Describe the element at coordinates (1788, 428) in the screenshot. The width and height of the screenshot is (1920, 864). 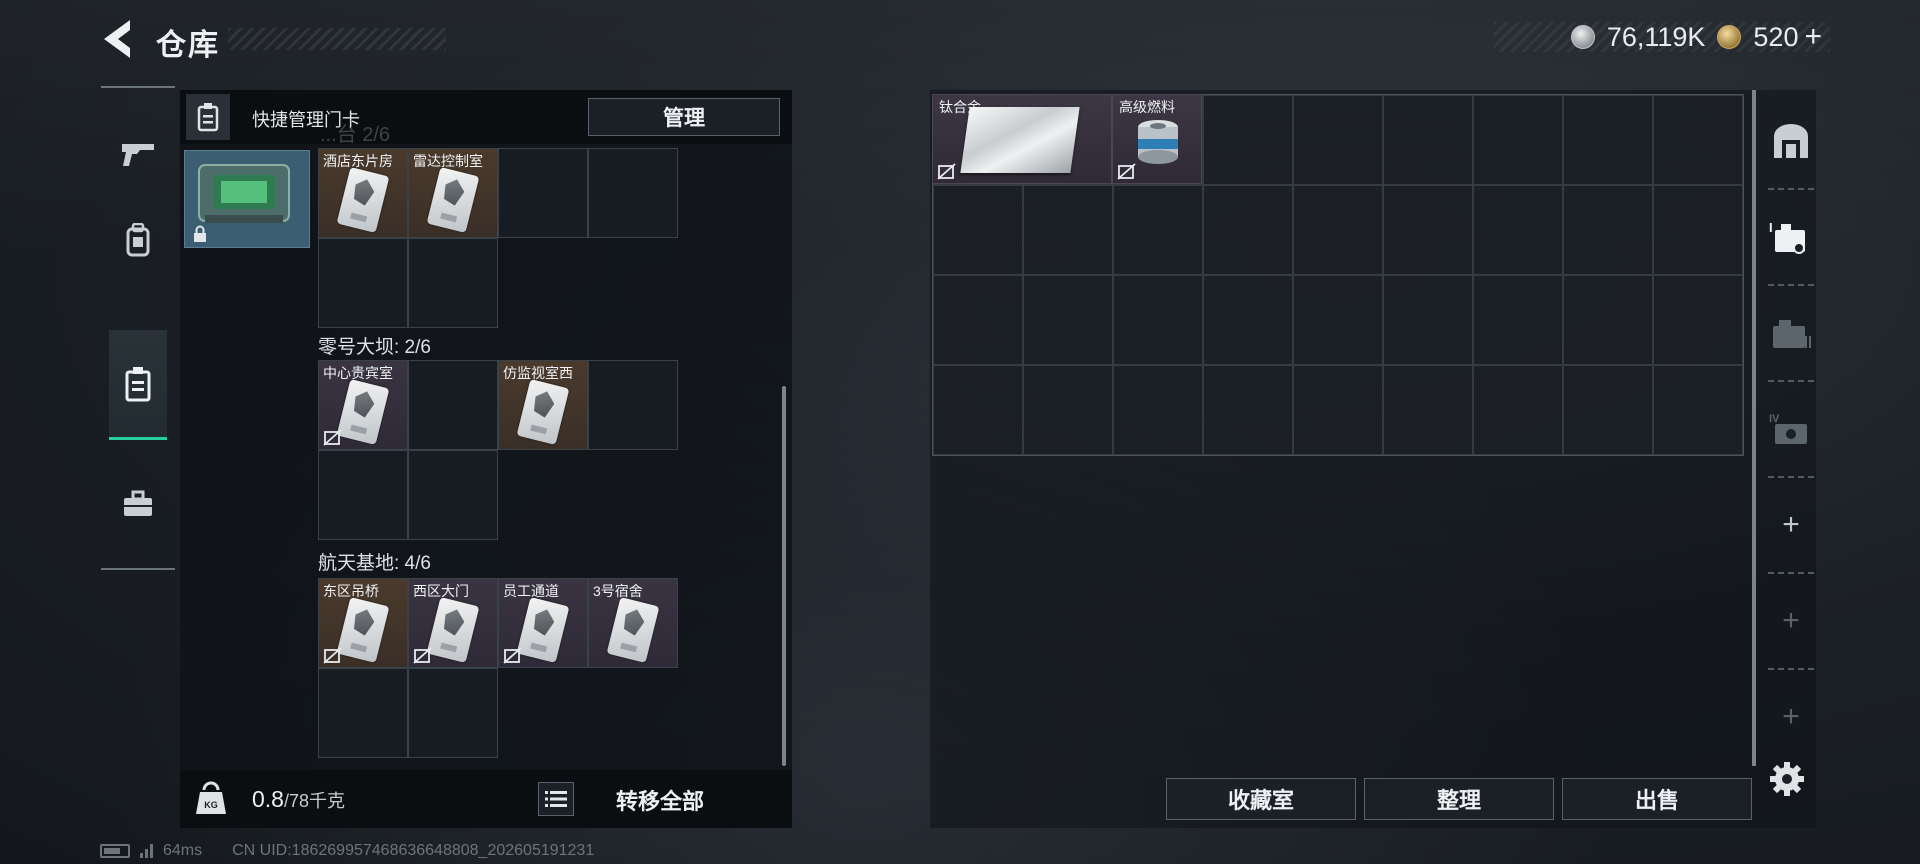
I see `storage-4-icon: IV` at that location.